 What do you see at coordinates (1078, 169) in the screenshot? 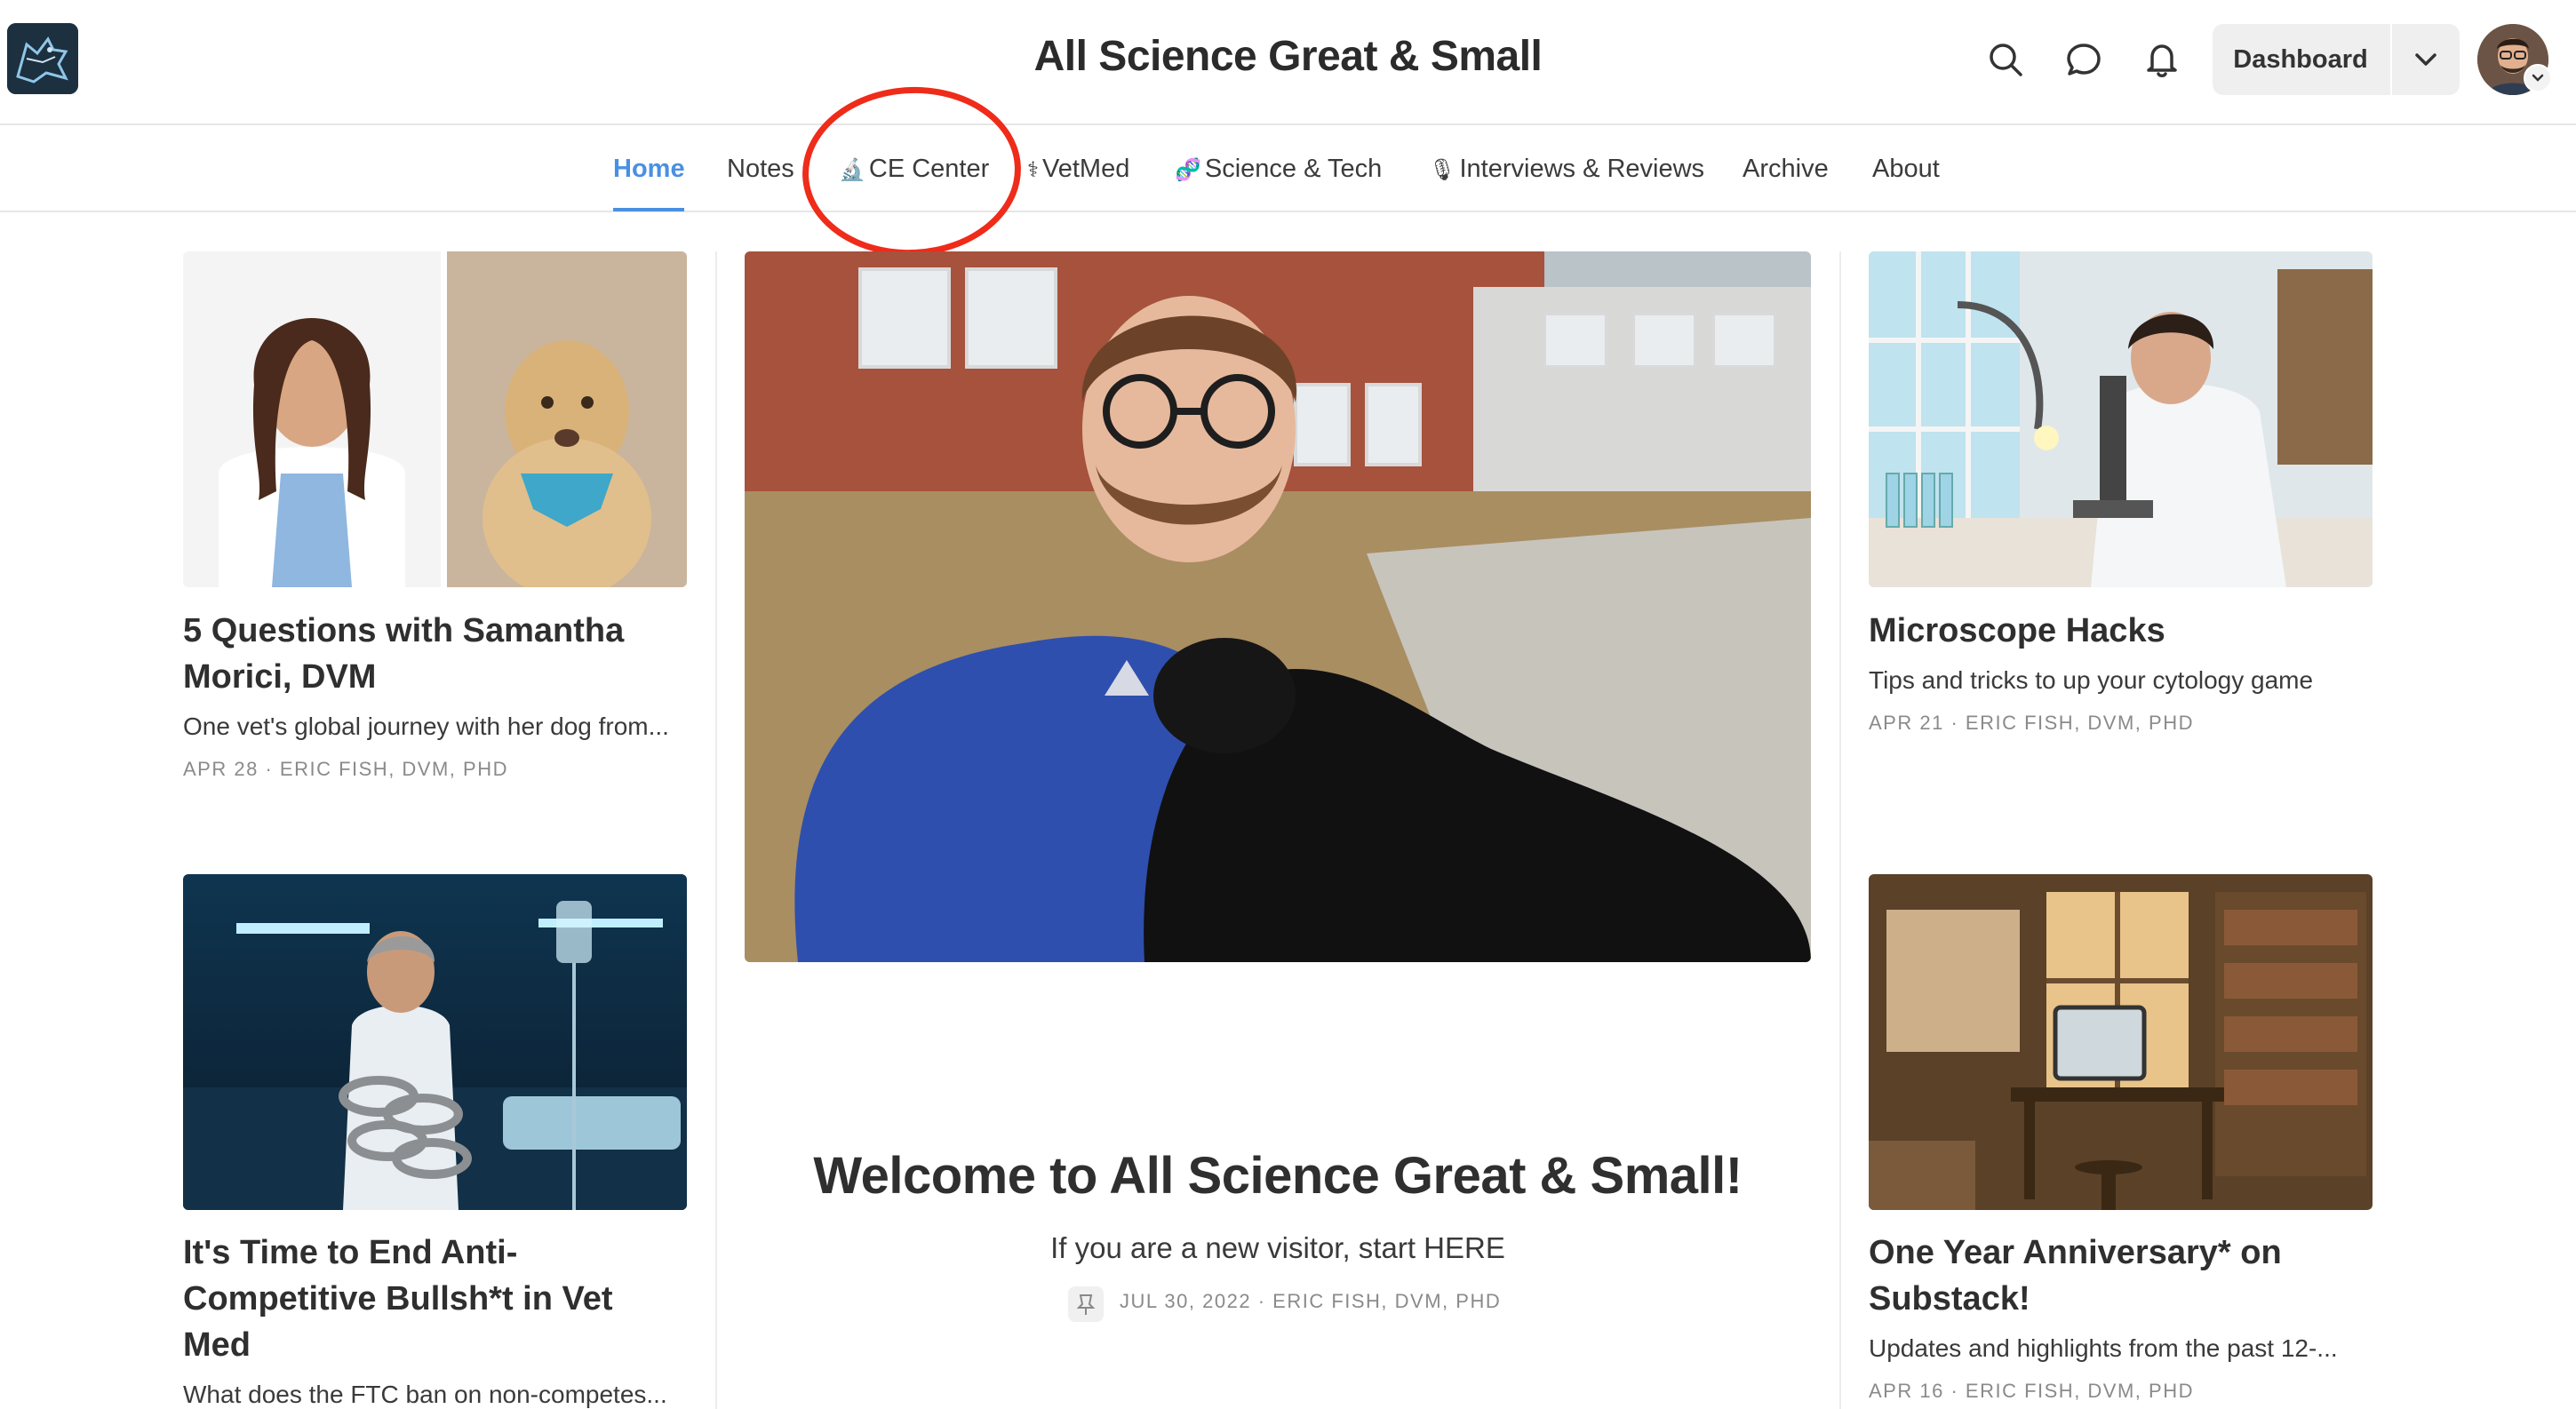
I see `nav-item-vetmed: ⚕ VetMed` at bounding box center [1078, 169].